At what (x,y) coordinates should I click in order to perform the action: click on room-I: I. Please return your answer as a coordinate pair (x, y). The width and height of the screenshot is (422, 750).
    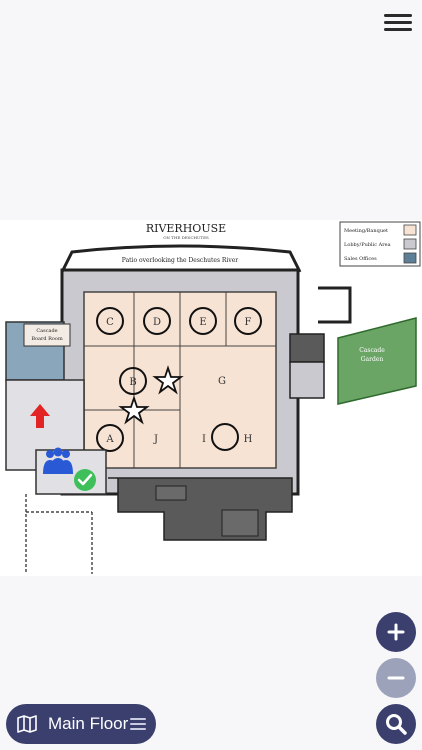
    Looking at the image, I should click on (204, 439).